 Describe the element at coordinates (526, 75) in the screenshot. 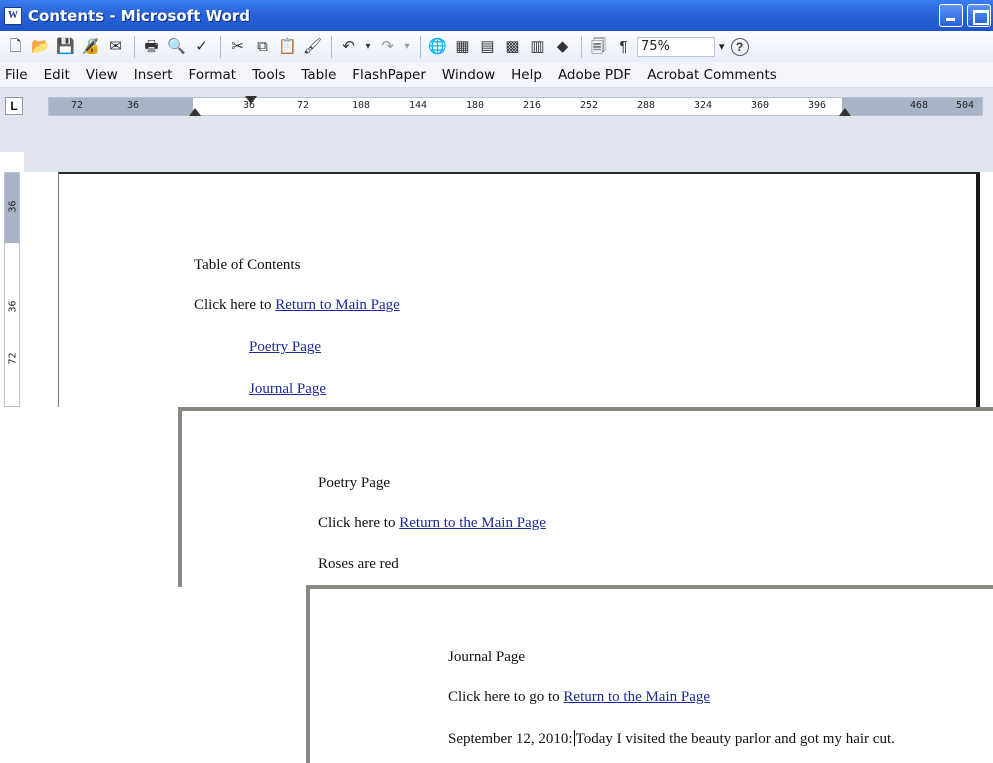

I see `menu-help: Help` at that location.